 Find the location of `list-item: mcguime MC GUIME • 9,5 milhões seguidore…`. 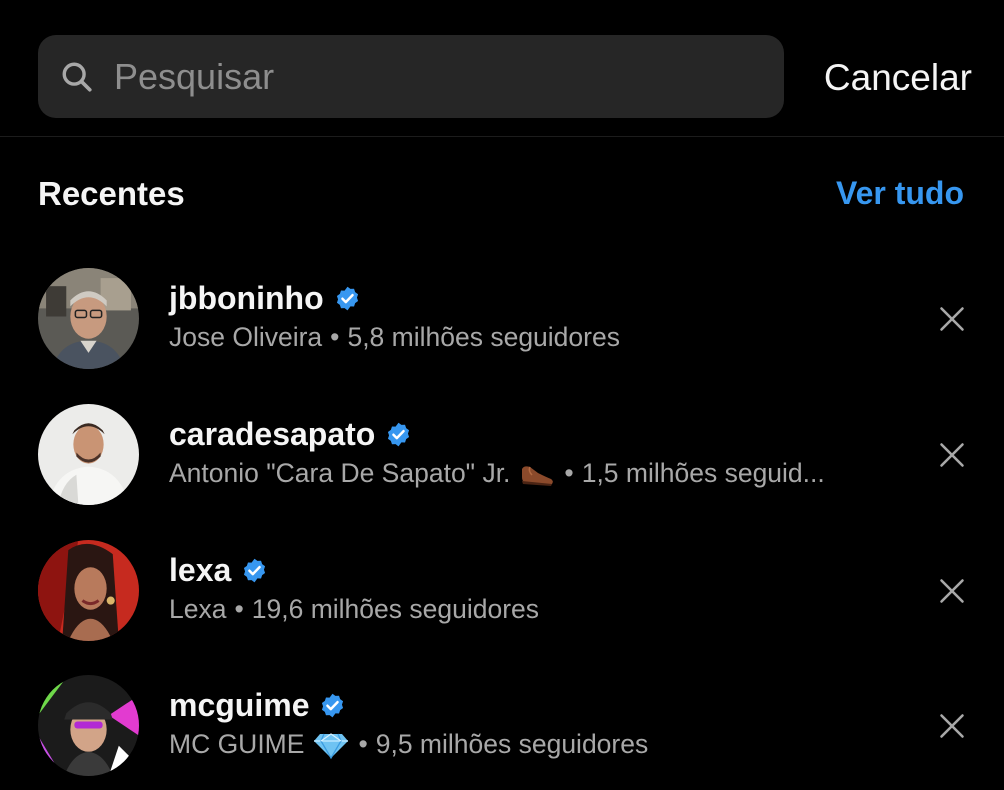

list-item: mcguime MC GUIME • 9,5 milhões seguidore… is located at coordinates (502, 730).